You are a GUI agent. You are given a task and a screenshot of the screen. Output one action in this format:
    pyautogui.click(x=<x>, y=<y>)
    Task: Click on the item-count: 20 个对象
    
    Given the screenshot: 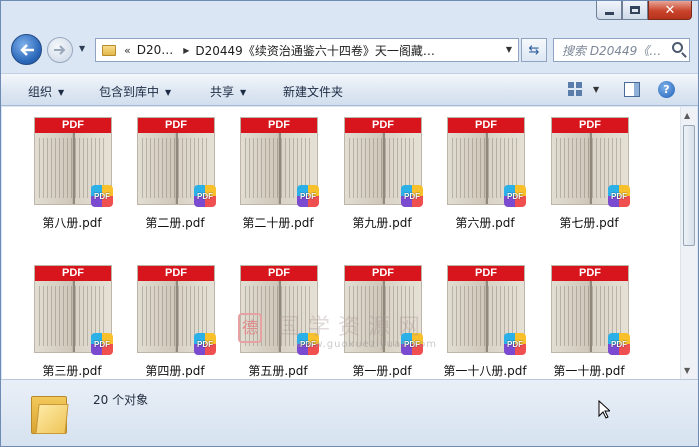 What is the action you would take?
    pyautogui.click(x=121, y=400)
    